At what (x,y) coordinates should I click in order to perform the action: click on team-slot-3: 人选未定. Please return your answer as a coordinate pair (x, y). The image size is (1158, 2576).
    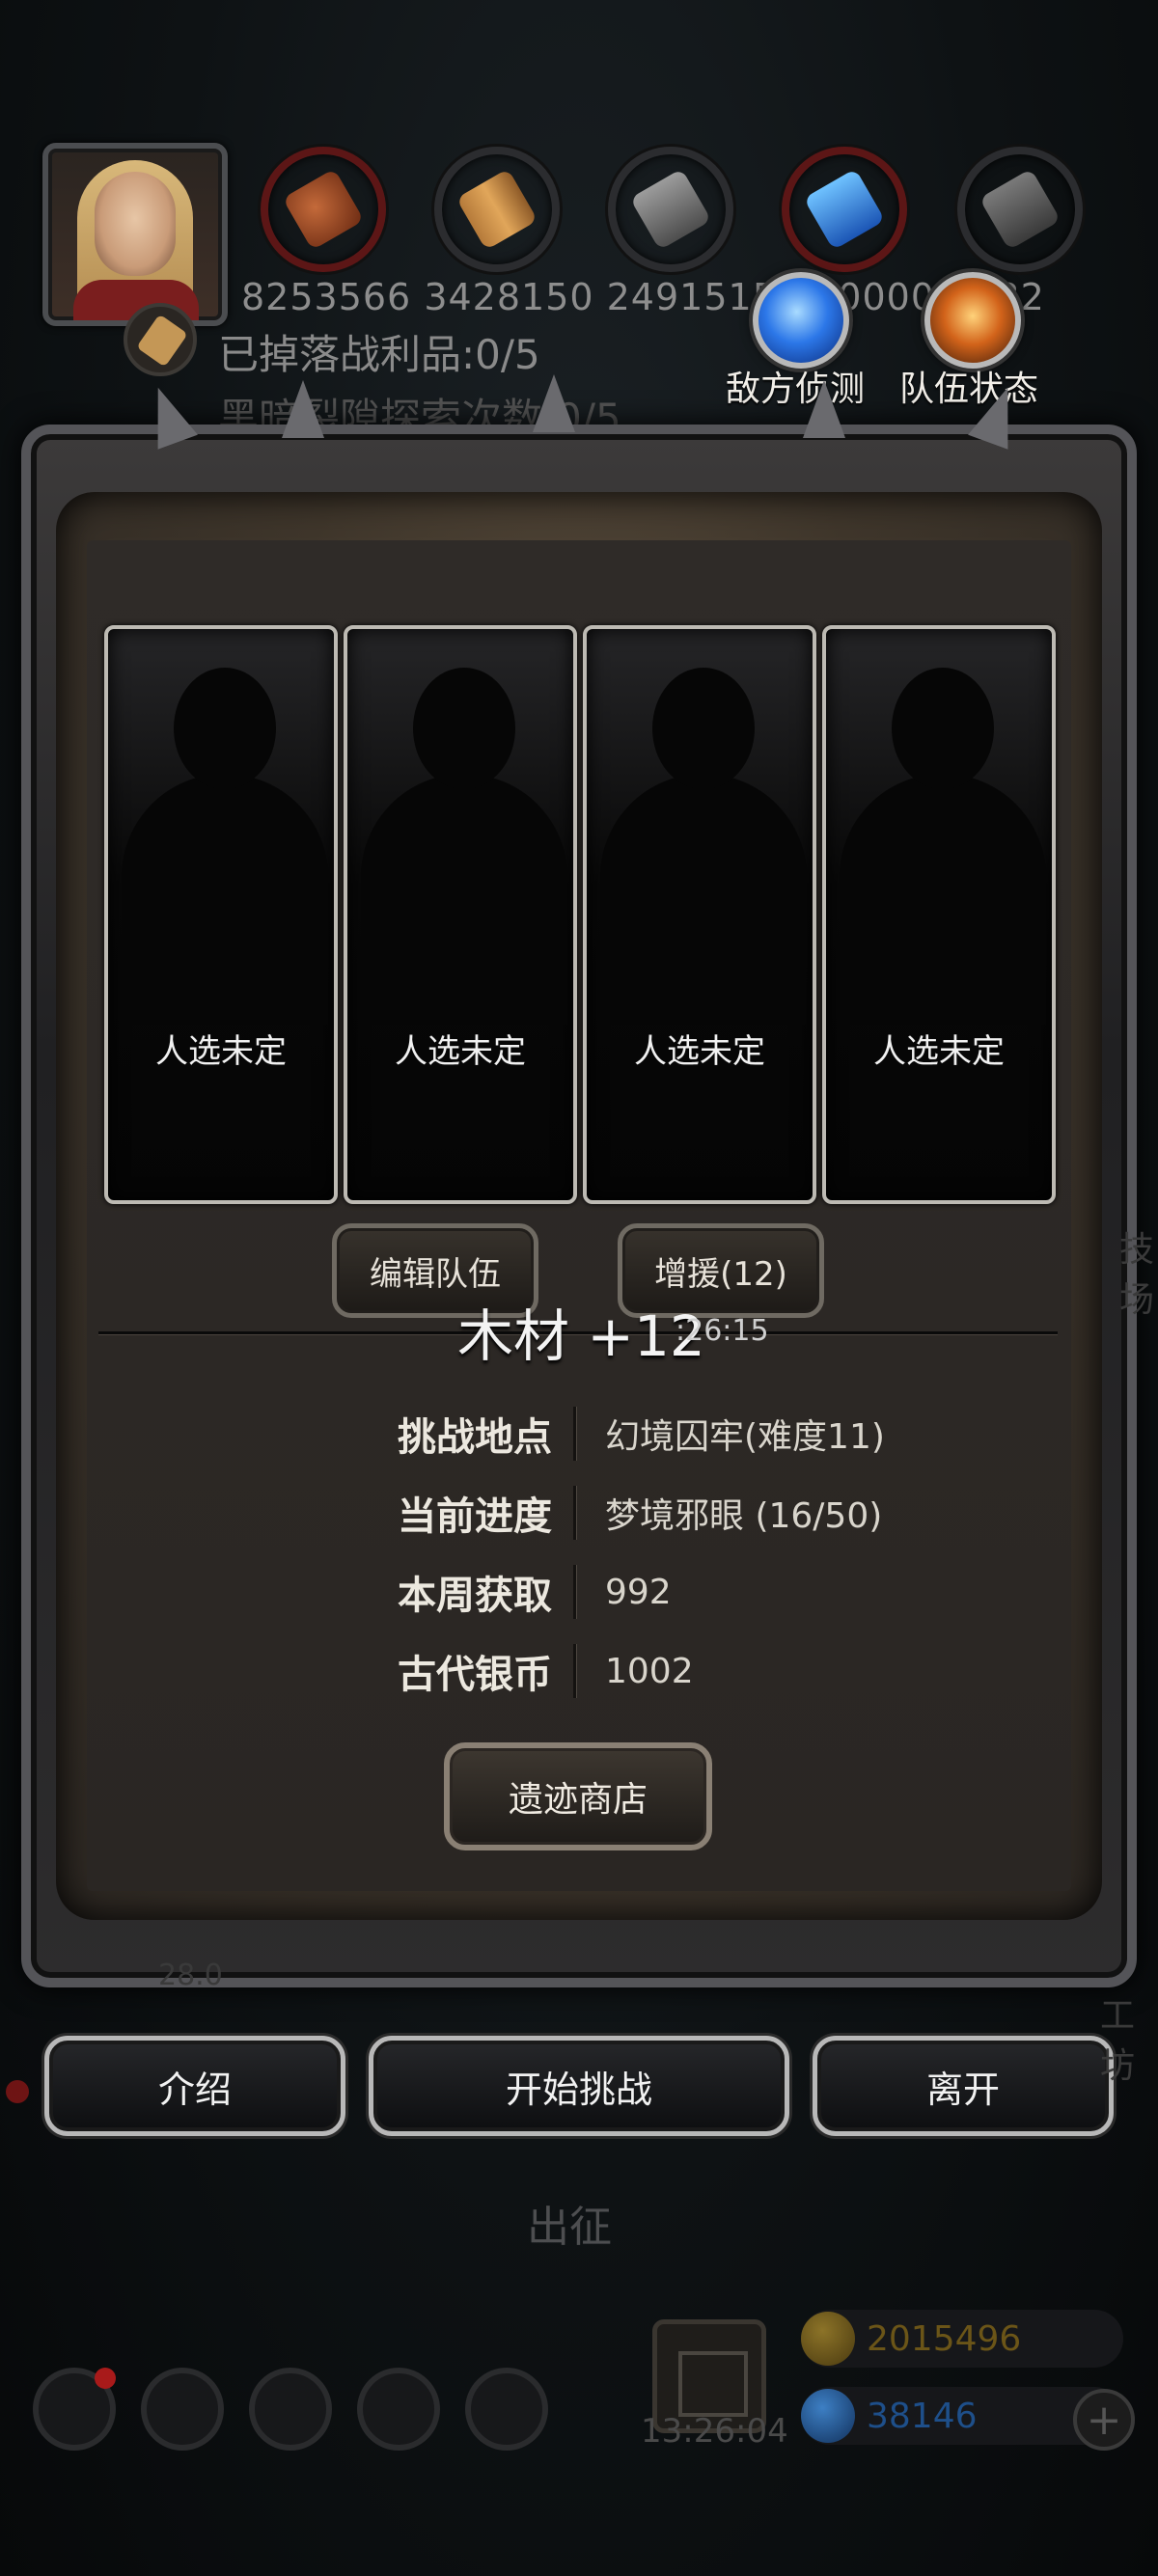
    Looking at the image, I should click on (699, 914).